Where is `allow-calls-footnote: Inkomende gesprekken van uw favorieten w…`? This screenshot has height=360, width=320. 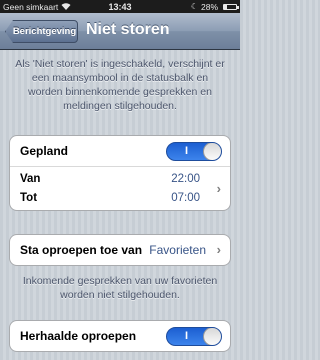 allow-calls-footnote: Inkomende gesprekken van uw favorieten w… is located at coordinates (120, 288).